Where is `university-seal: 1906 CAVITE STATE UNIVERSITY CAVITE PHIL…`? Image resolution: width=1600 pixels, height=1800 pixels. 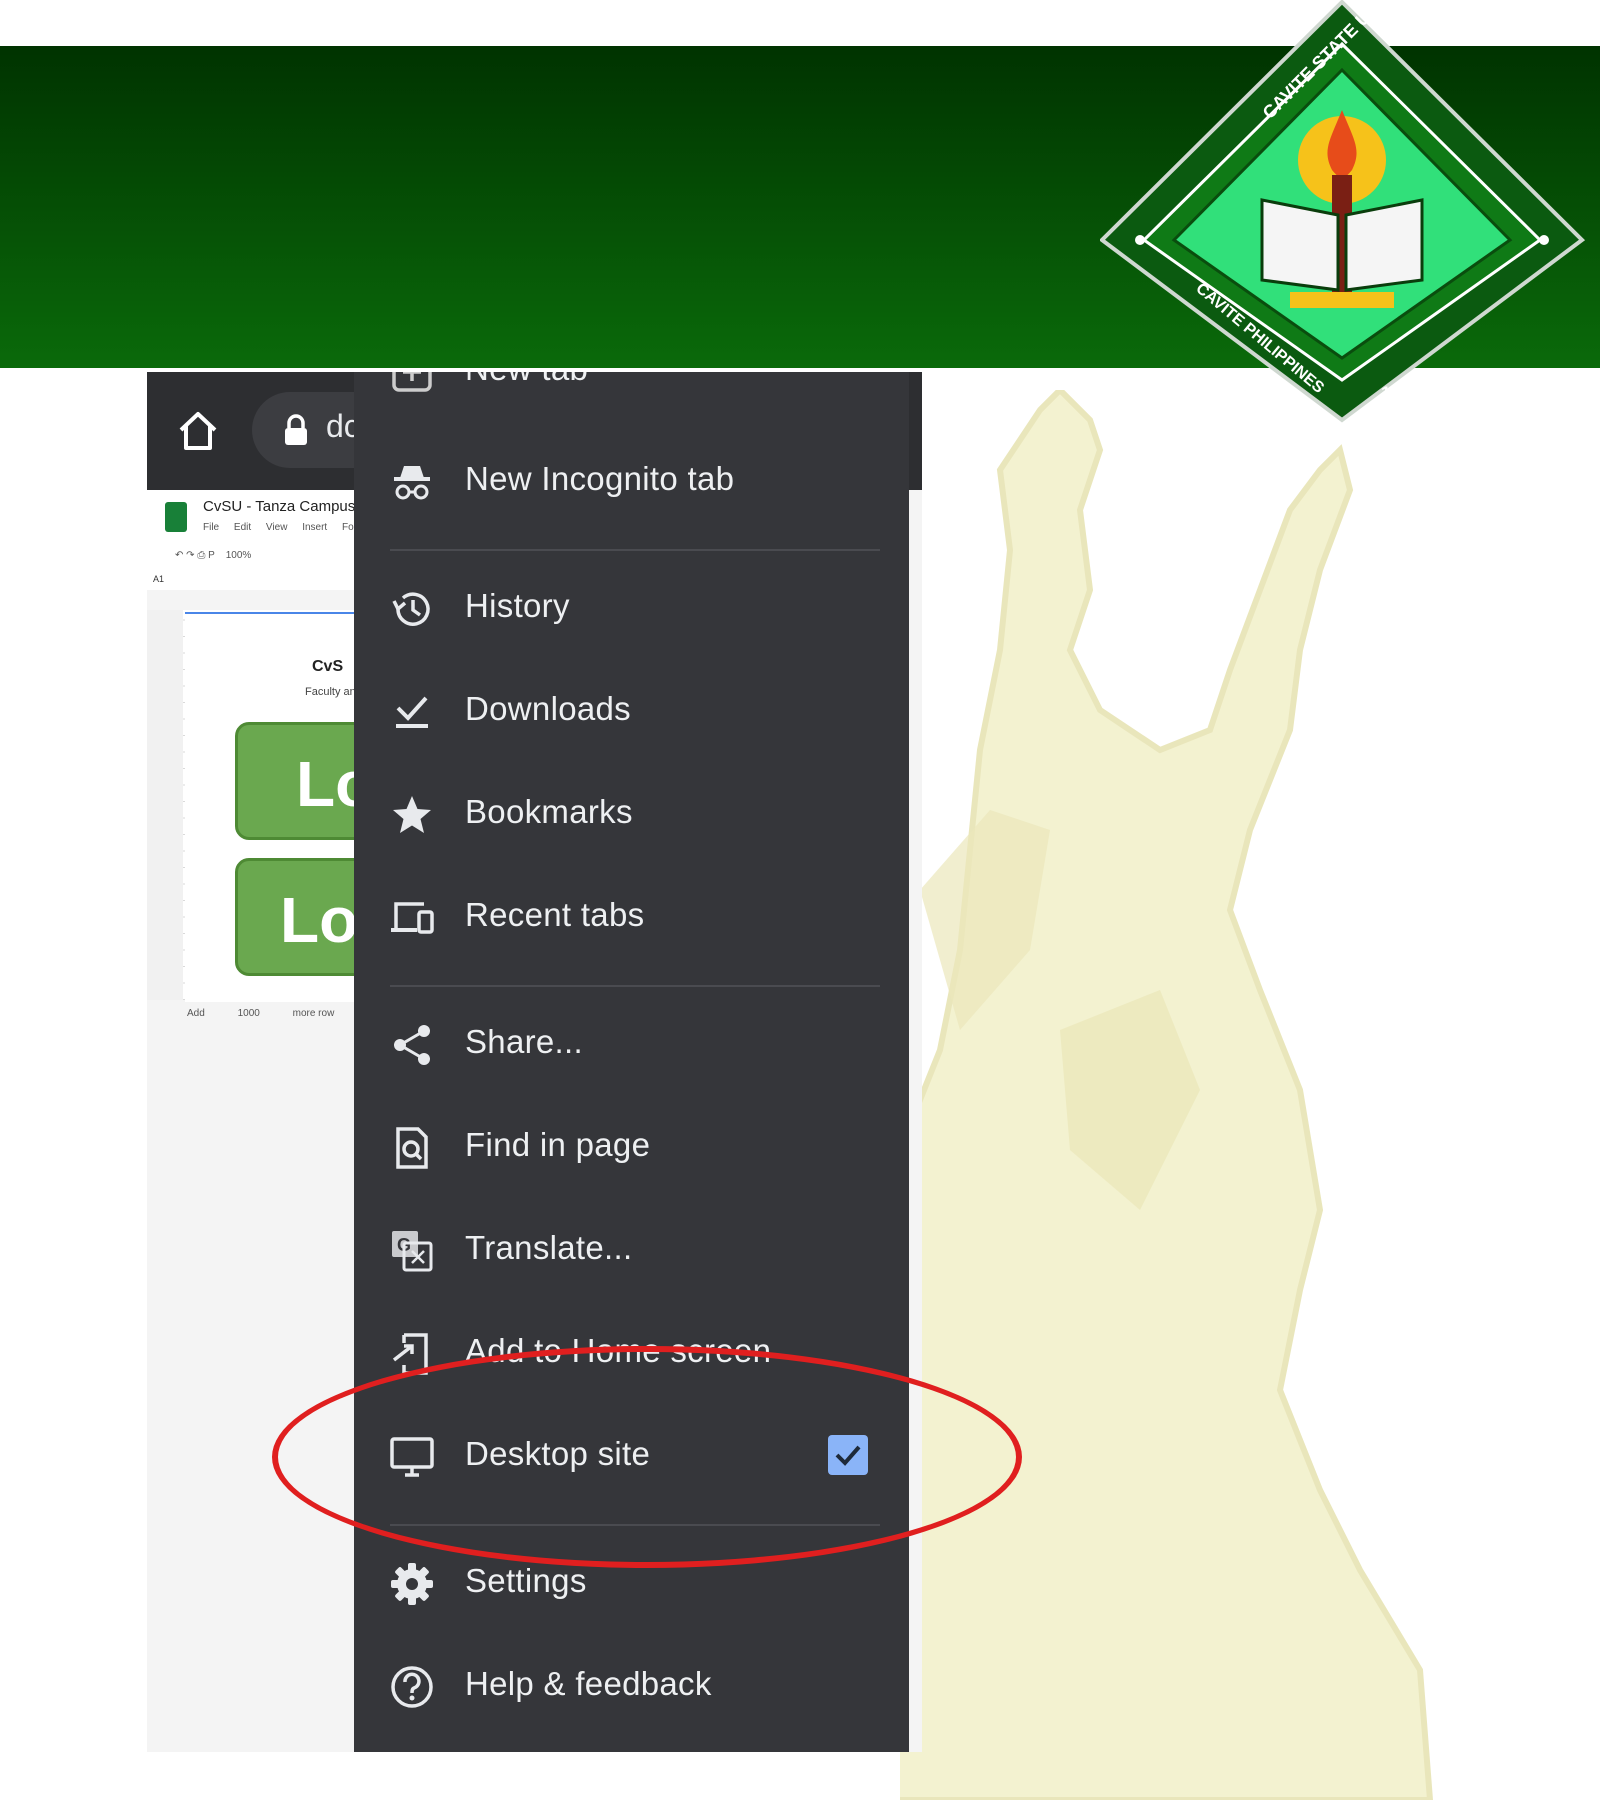 university-seal: 1906 CAVITE STATE UNIVERSITY CAVITE PHIL… is located at coordinates (1342, 212).